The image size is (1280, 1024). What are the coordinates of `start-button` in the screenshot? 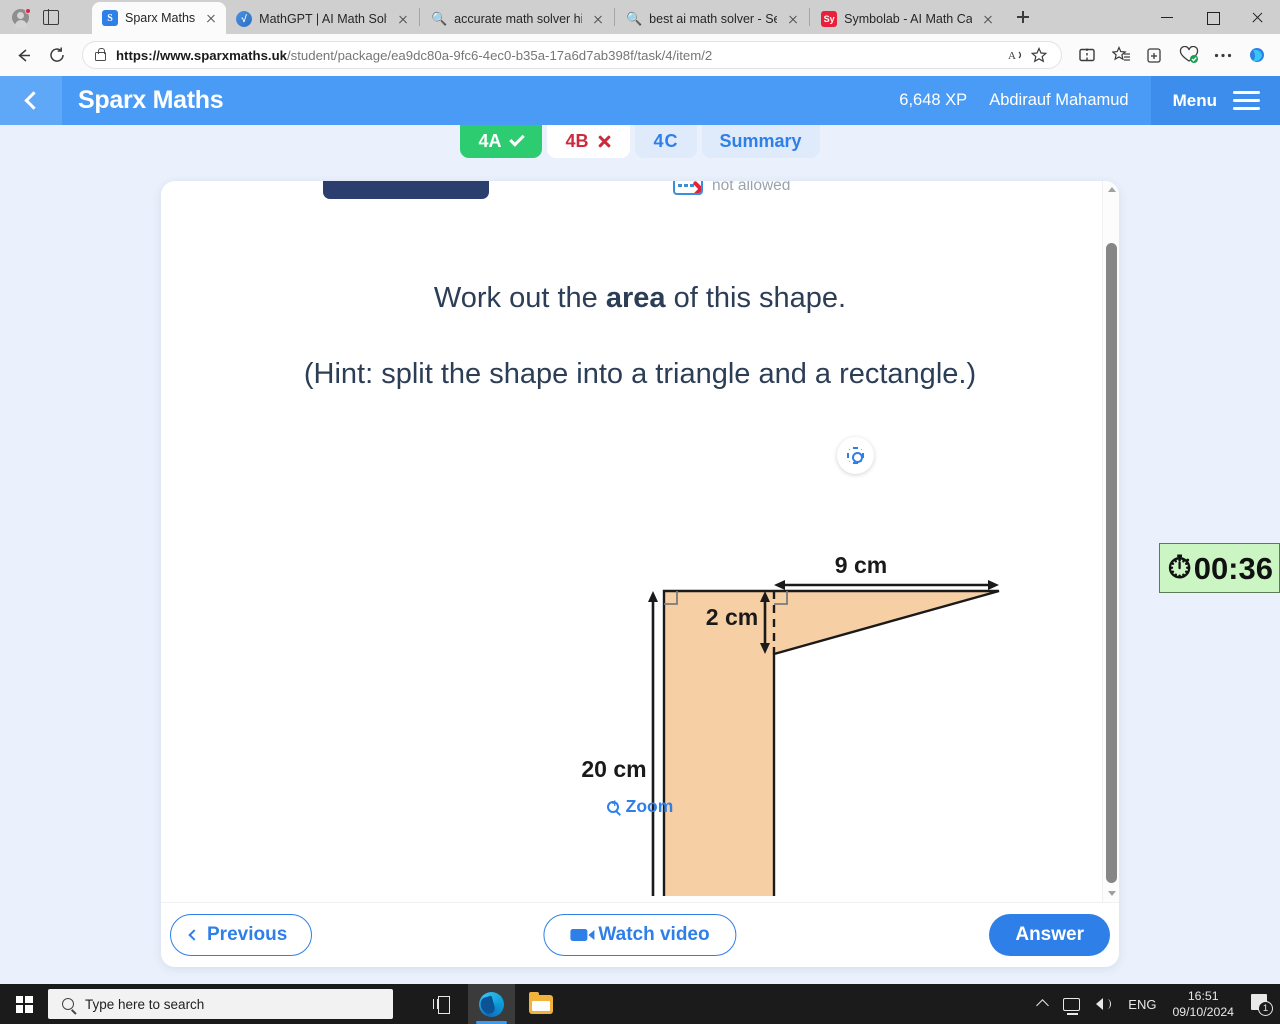 It's located at (24, 1004).